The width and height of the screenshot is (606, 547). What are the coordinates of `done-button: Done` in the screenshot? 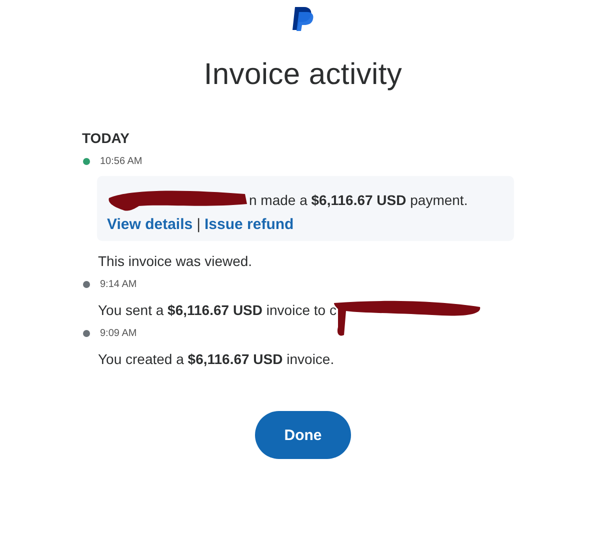 It's located at (303, 435).